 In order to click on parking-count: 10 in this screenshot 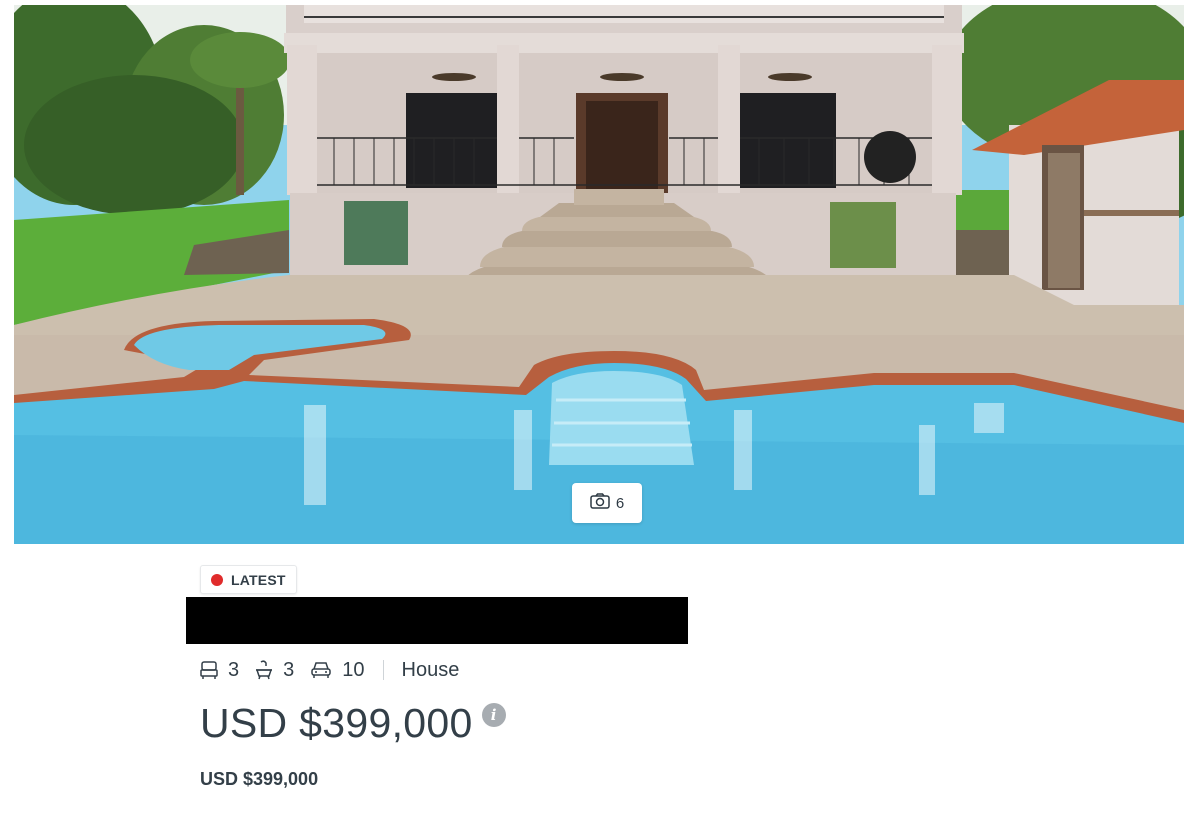, I will do `click(353, 669)`.